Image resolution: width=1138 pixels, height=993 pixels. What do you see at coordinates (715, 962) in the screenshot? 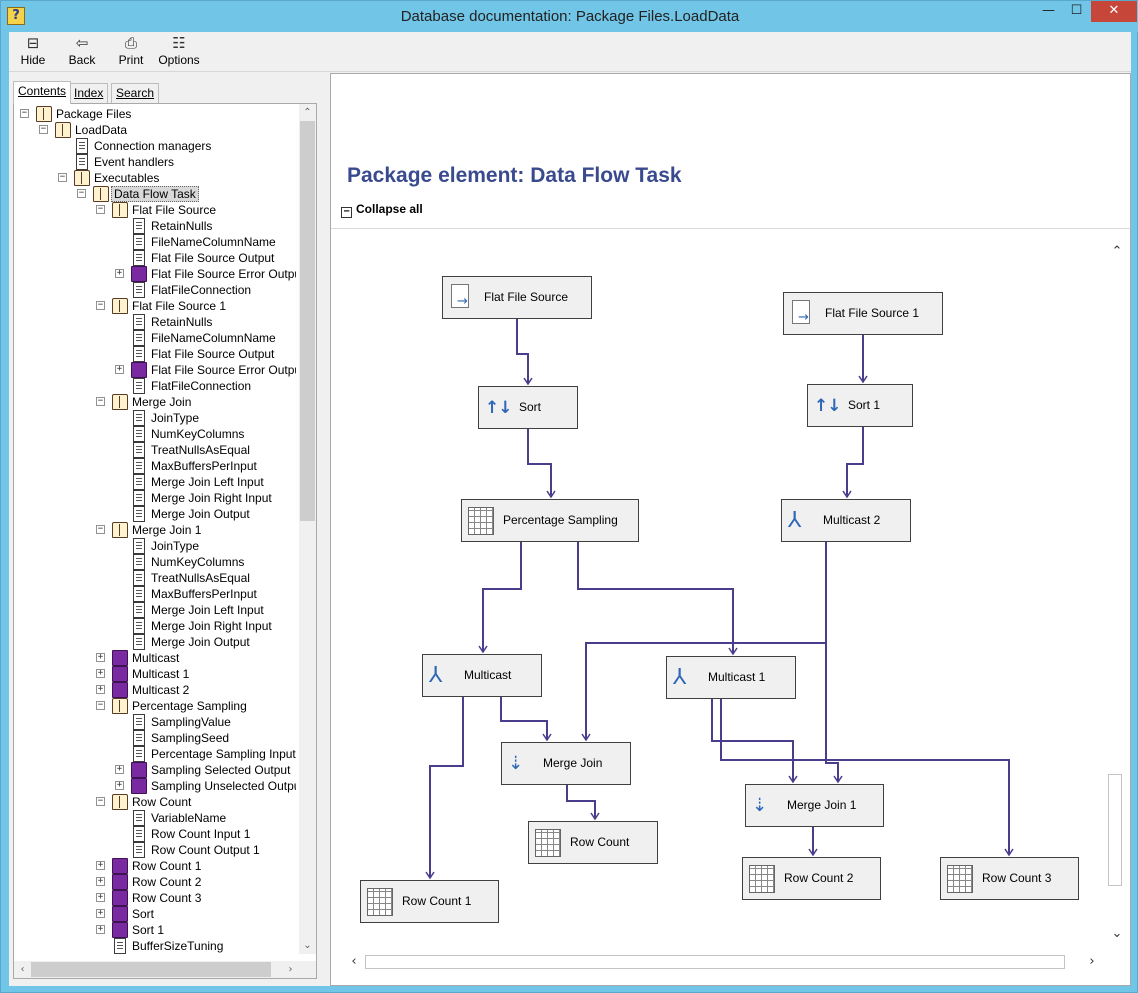
I see `diagram-horizontal-scroll-thumb` at bounding box center [715, 962].